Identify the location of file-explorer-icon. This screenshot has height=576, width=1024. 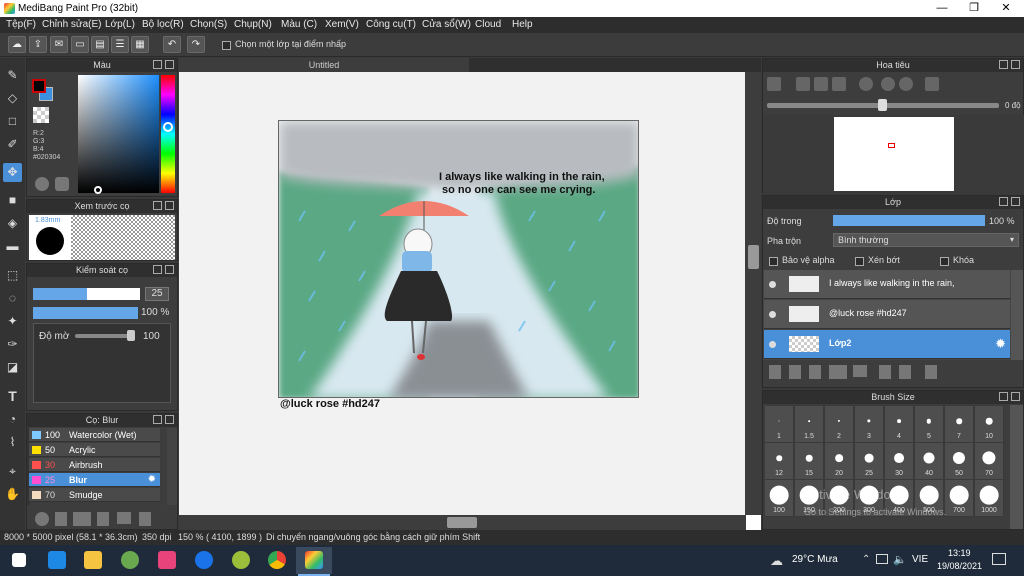
(93, 560).